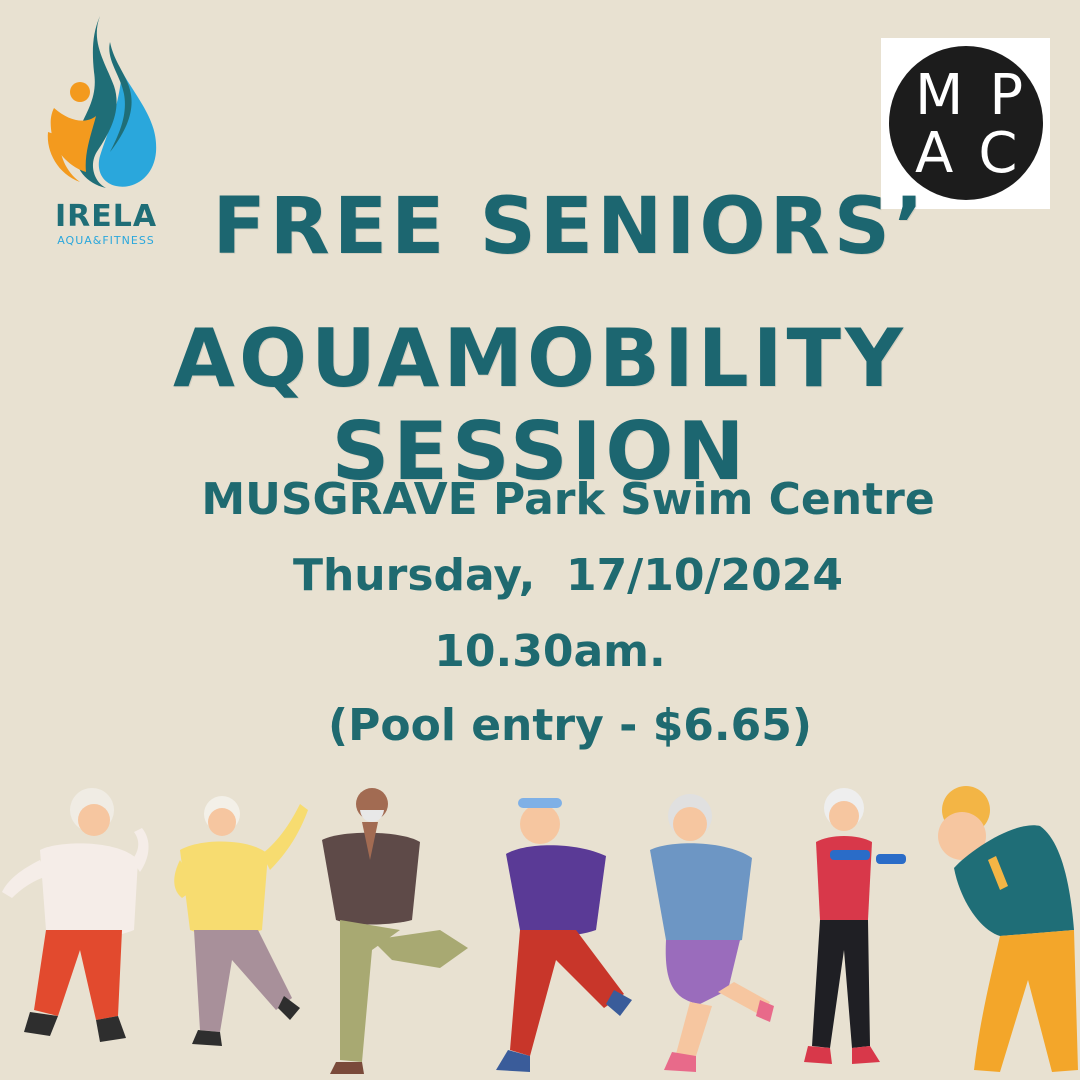 This screenshot has height=1080, width=1080. I want to click on price-text: (Pool entry - $6.65), so click(570, 725).